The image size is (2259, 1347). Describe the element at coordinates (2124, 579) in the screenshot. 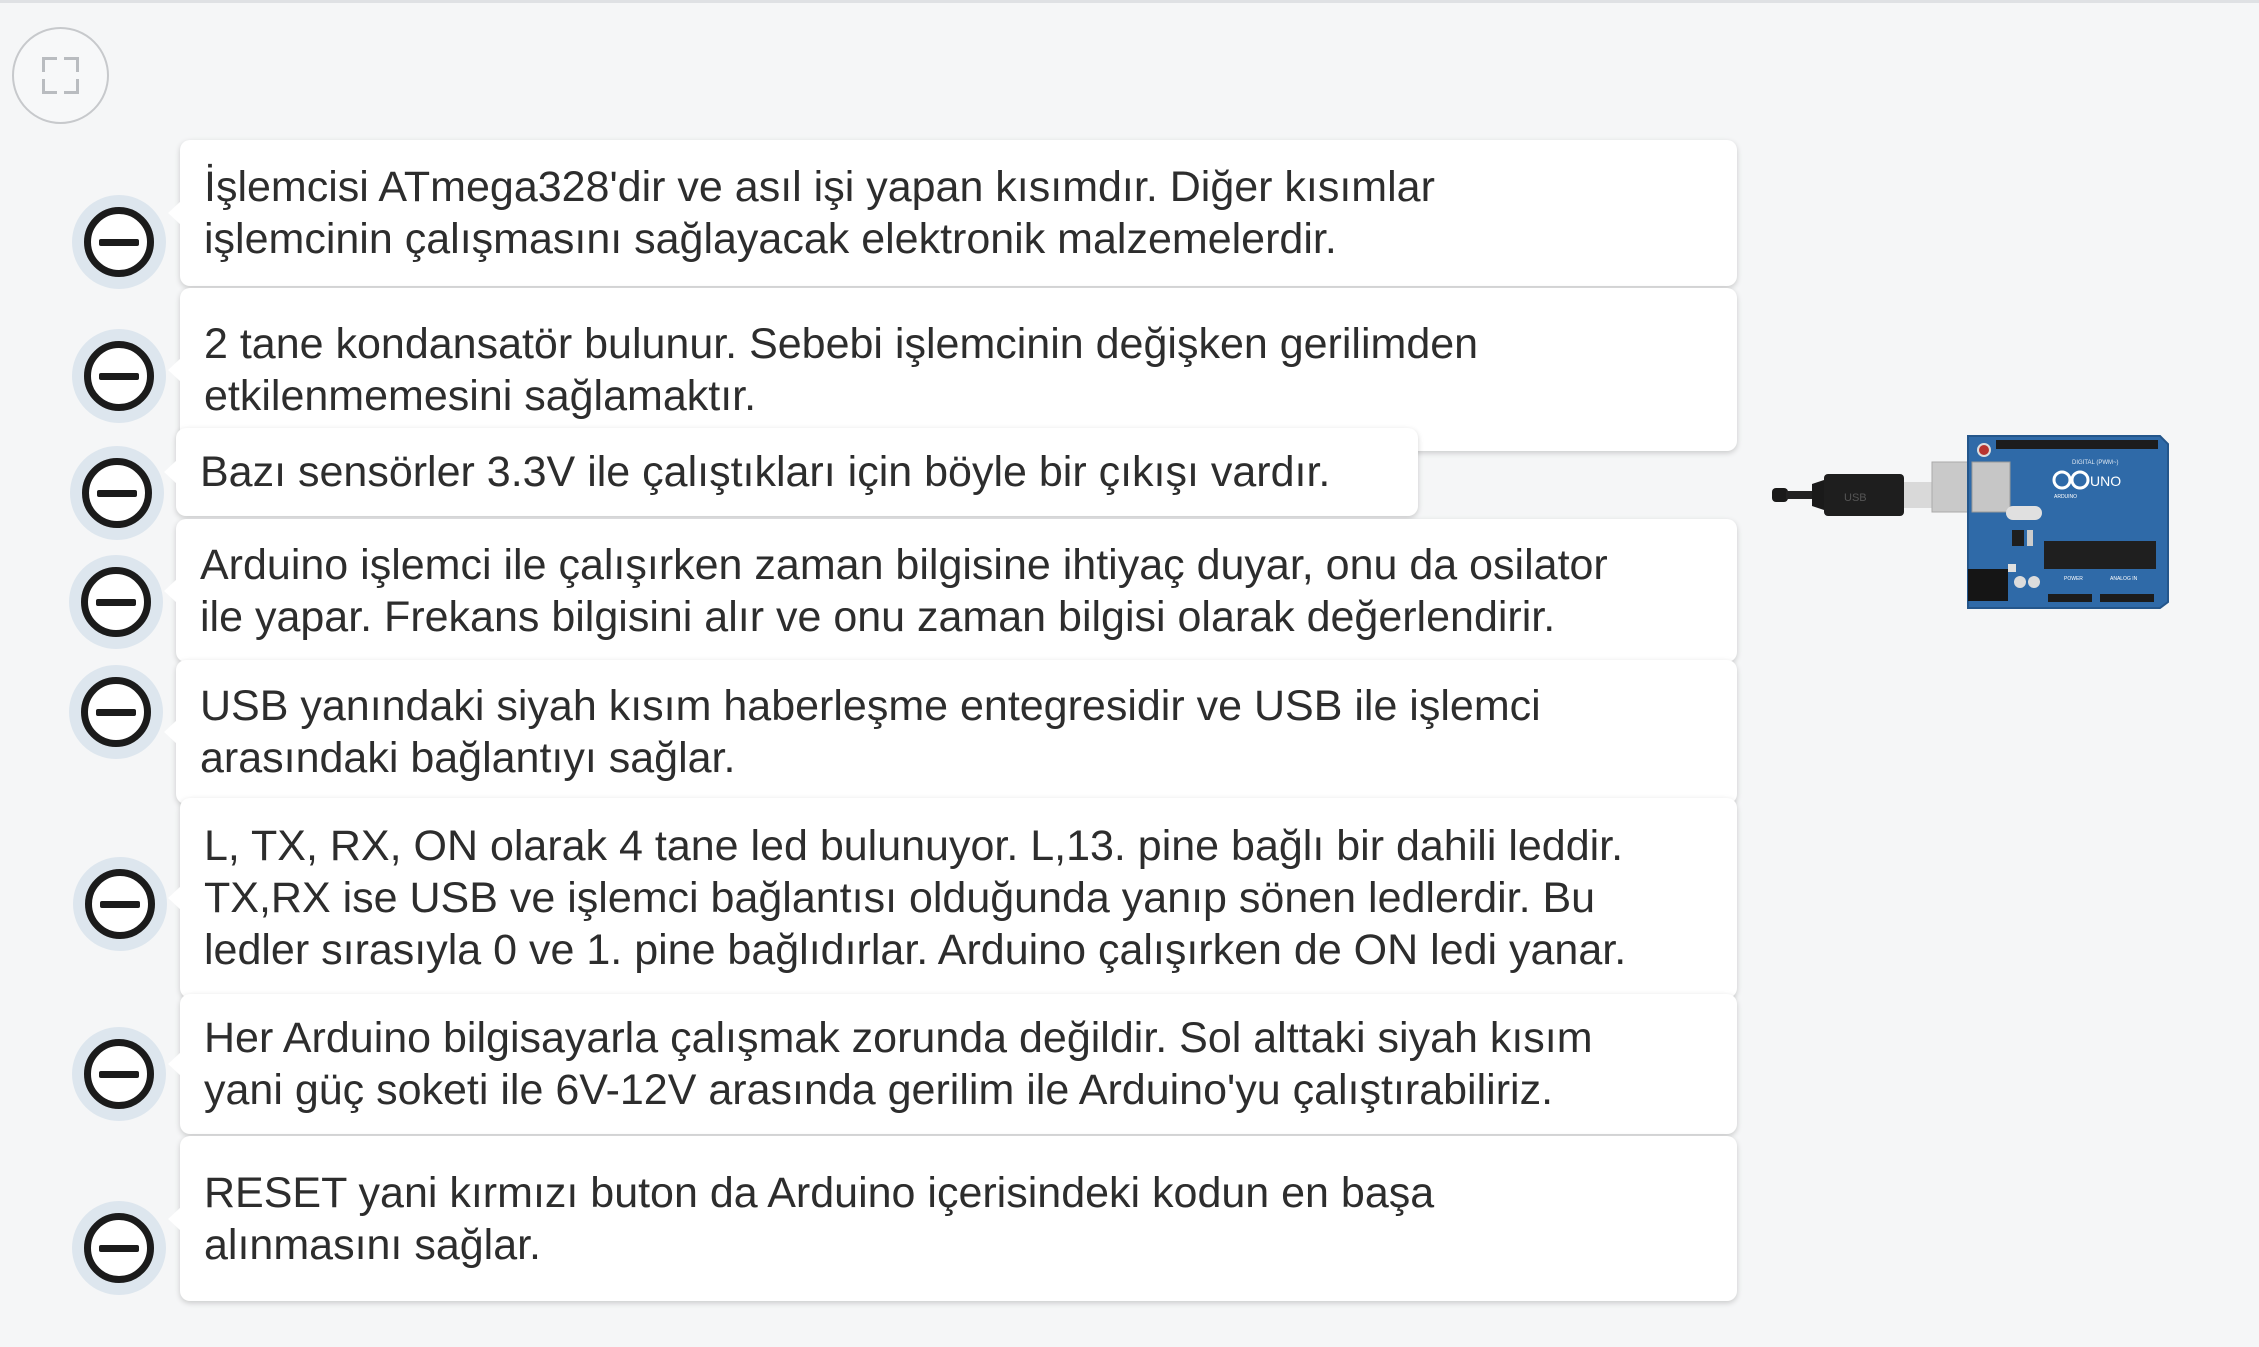

I see `analog-label: ANALOG IN` at that location.